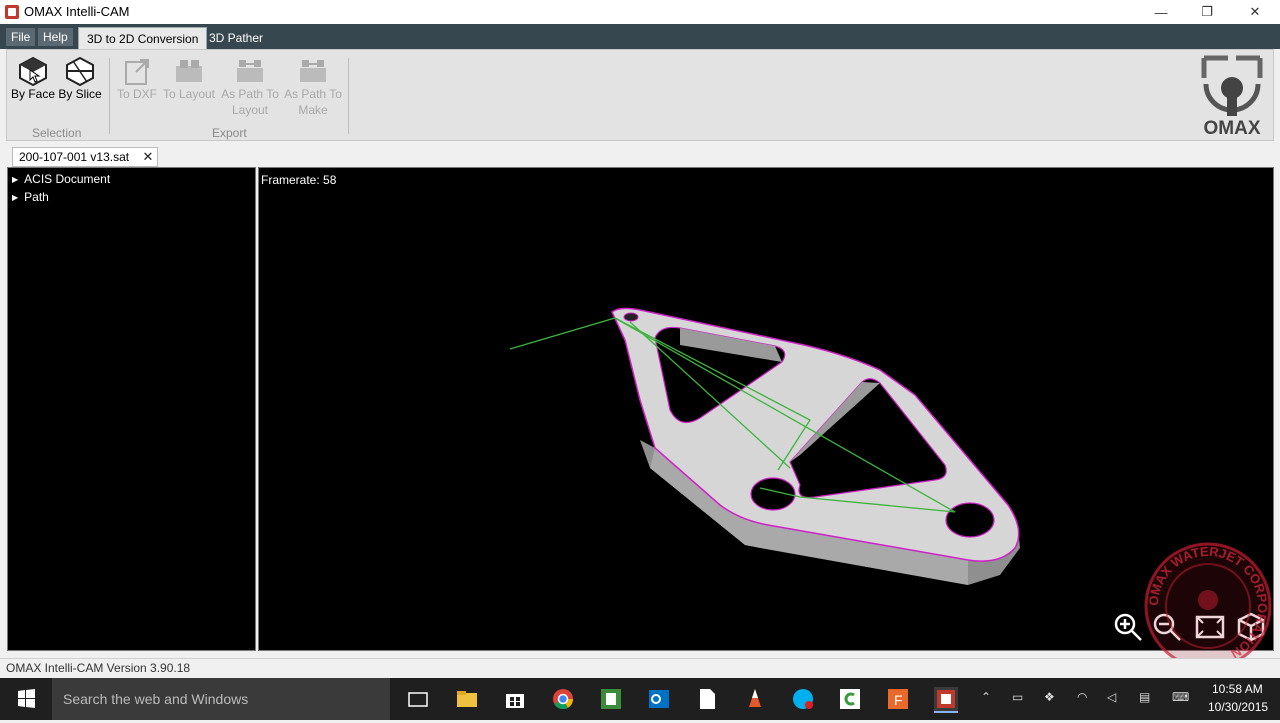  I want to click on orange-app-icon: F, so click(898, 699).